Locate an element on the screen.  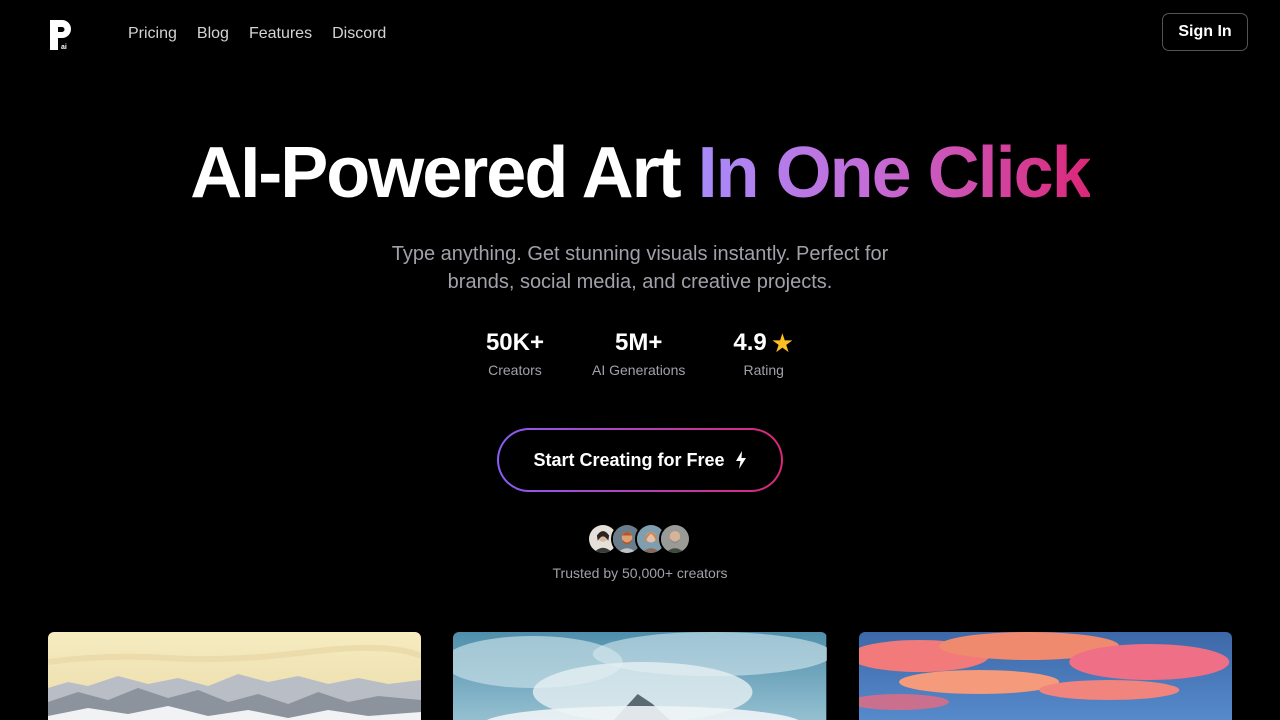
nav-links: Pricing Blog Features Discord is located at coordinates (257, 34).